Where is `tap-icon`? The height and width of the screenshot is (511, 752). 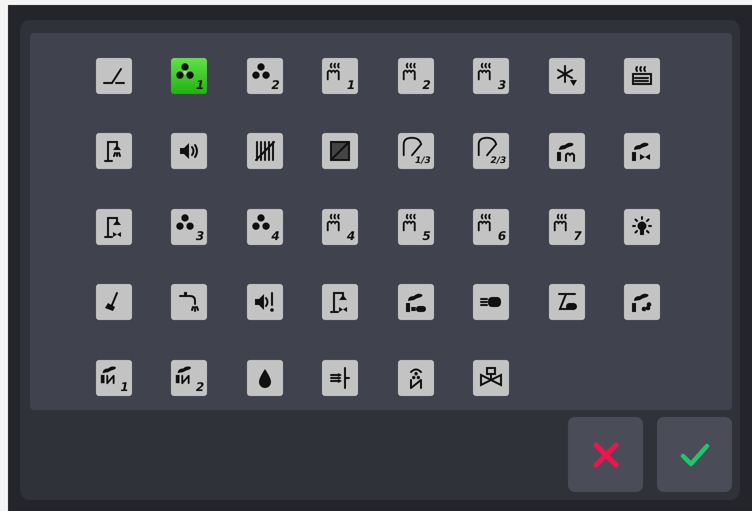
tap-icon is located at coordinates (189, 302).